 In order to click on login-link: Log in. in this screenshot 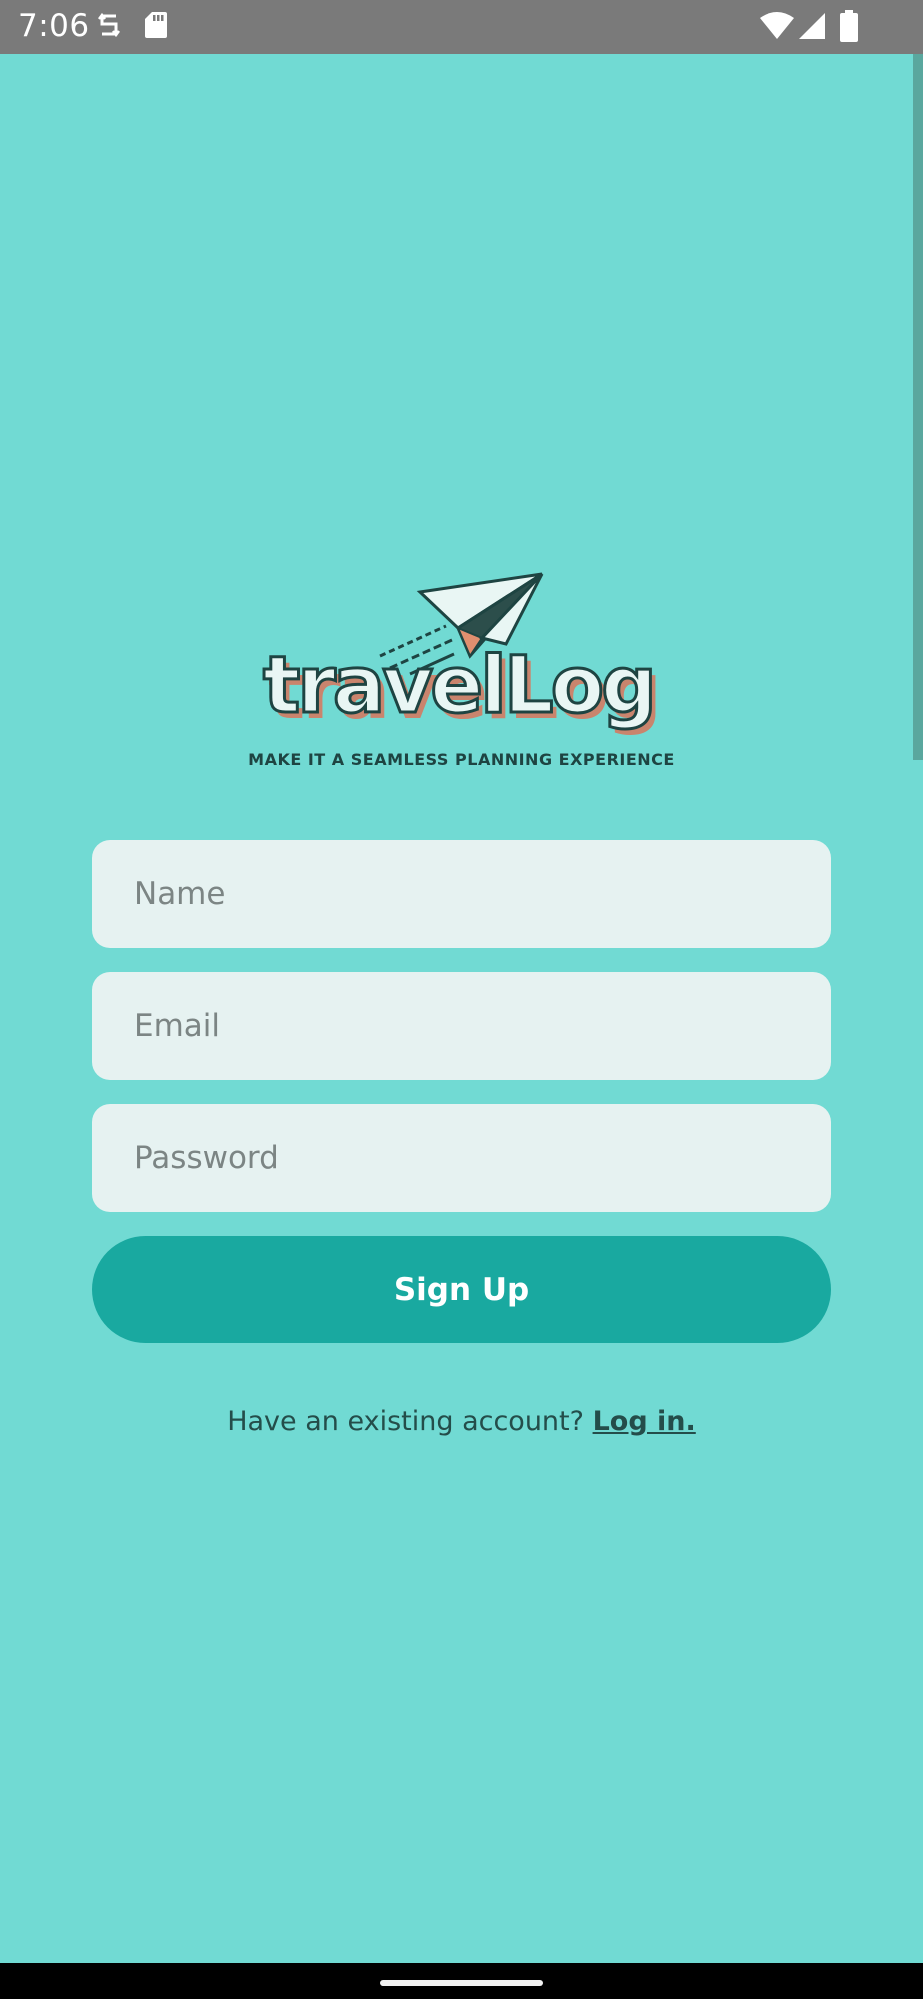, I will do `click(644, 1421)`.